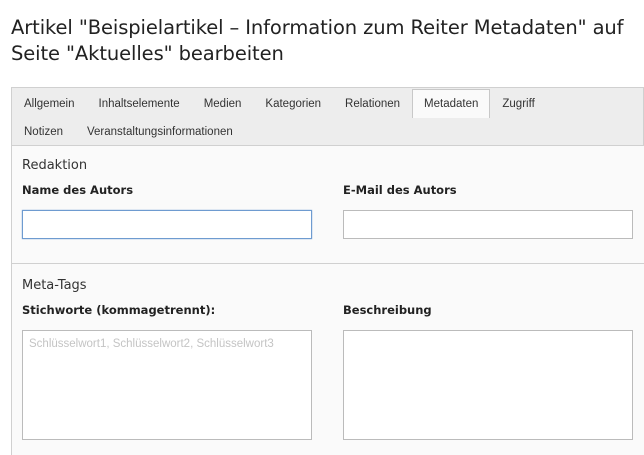 The height and width of the screenshot is (455, 644). I want to click on tab-kategorien: Kategorien, so click(293, 103).